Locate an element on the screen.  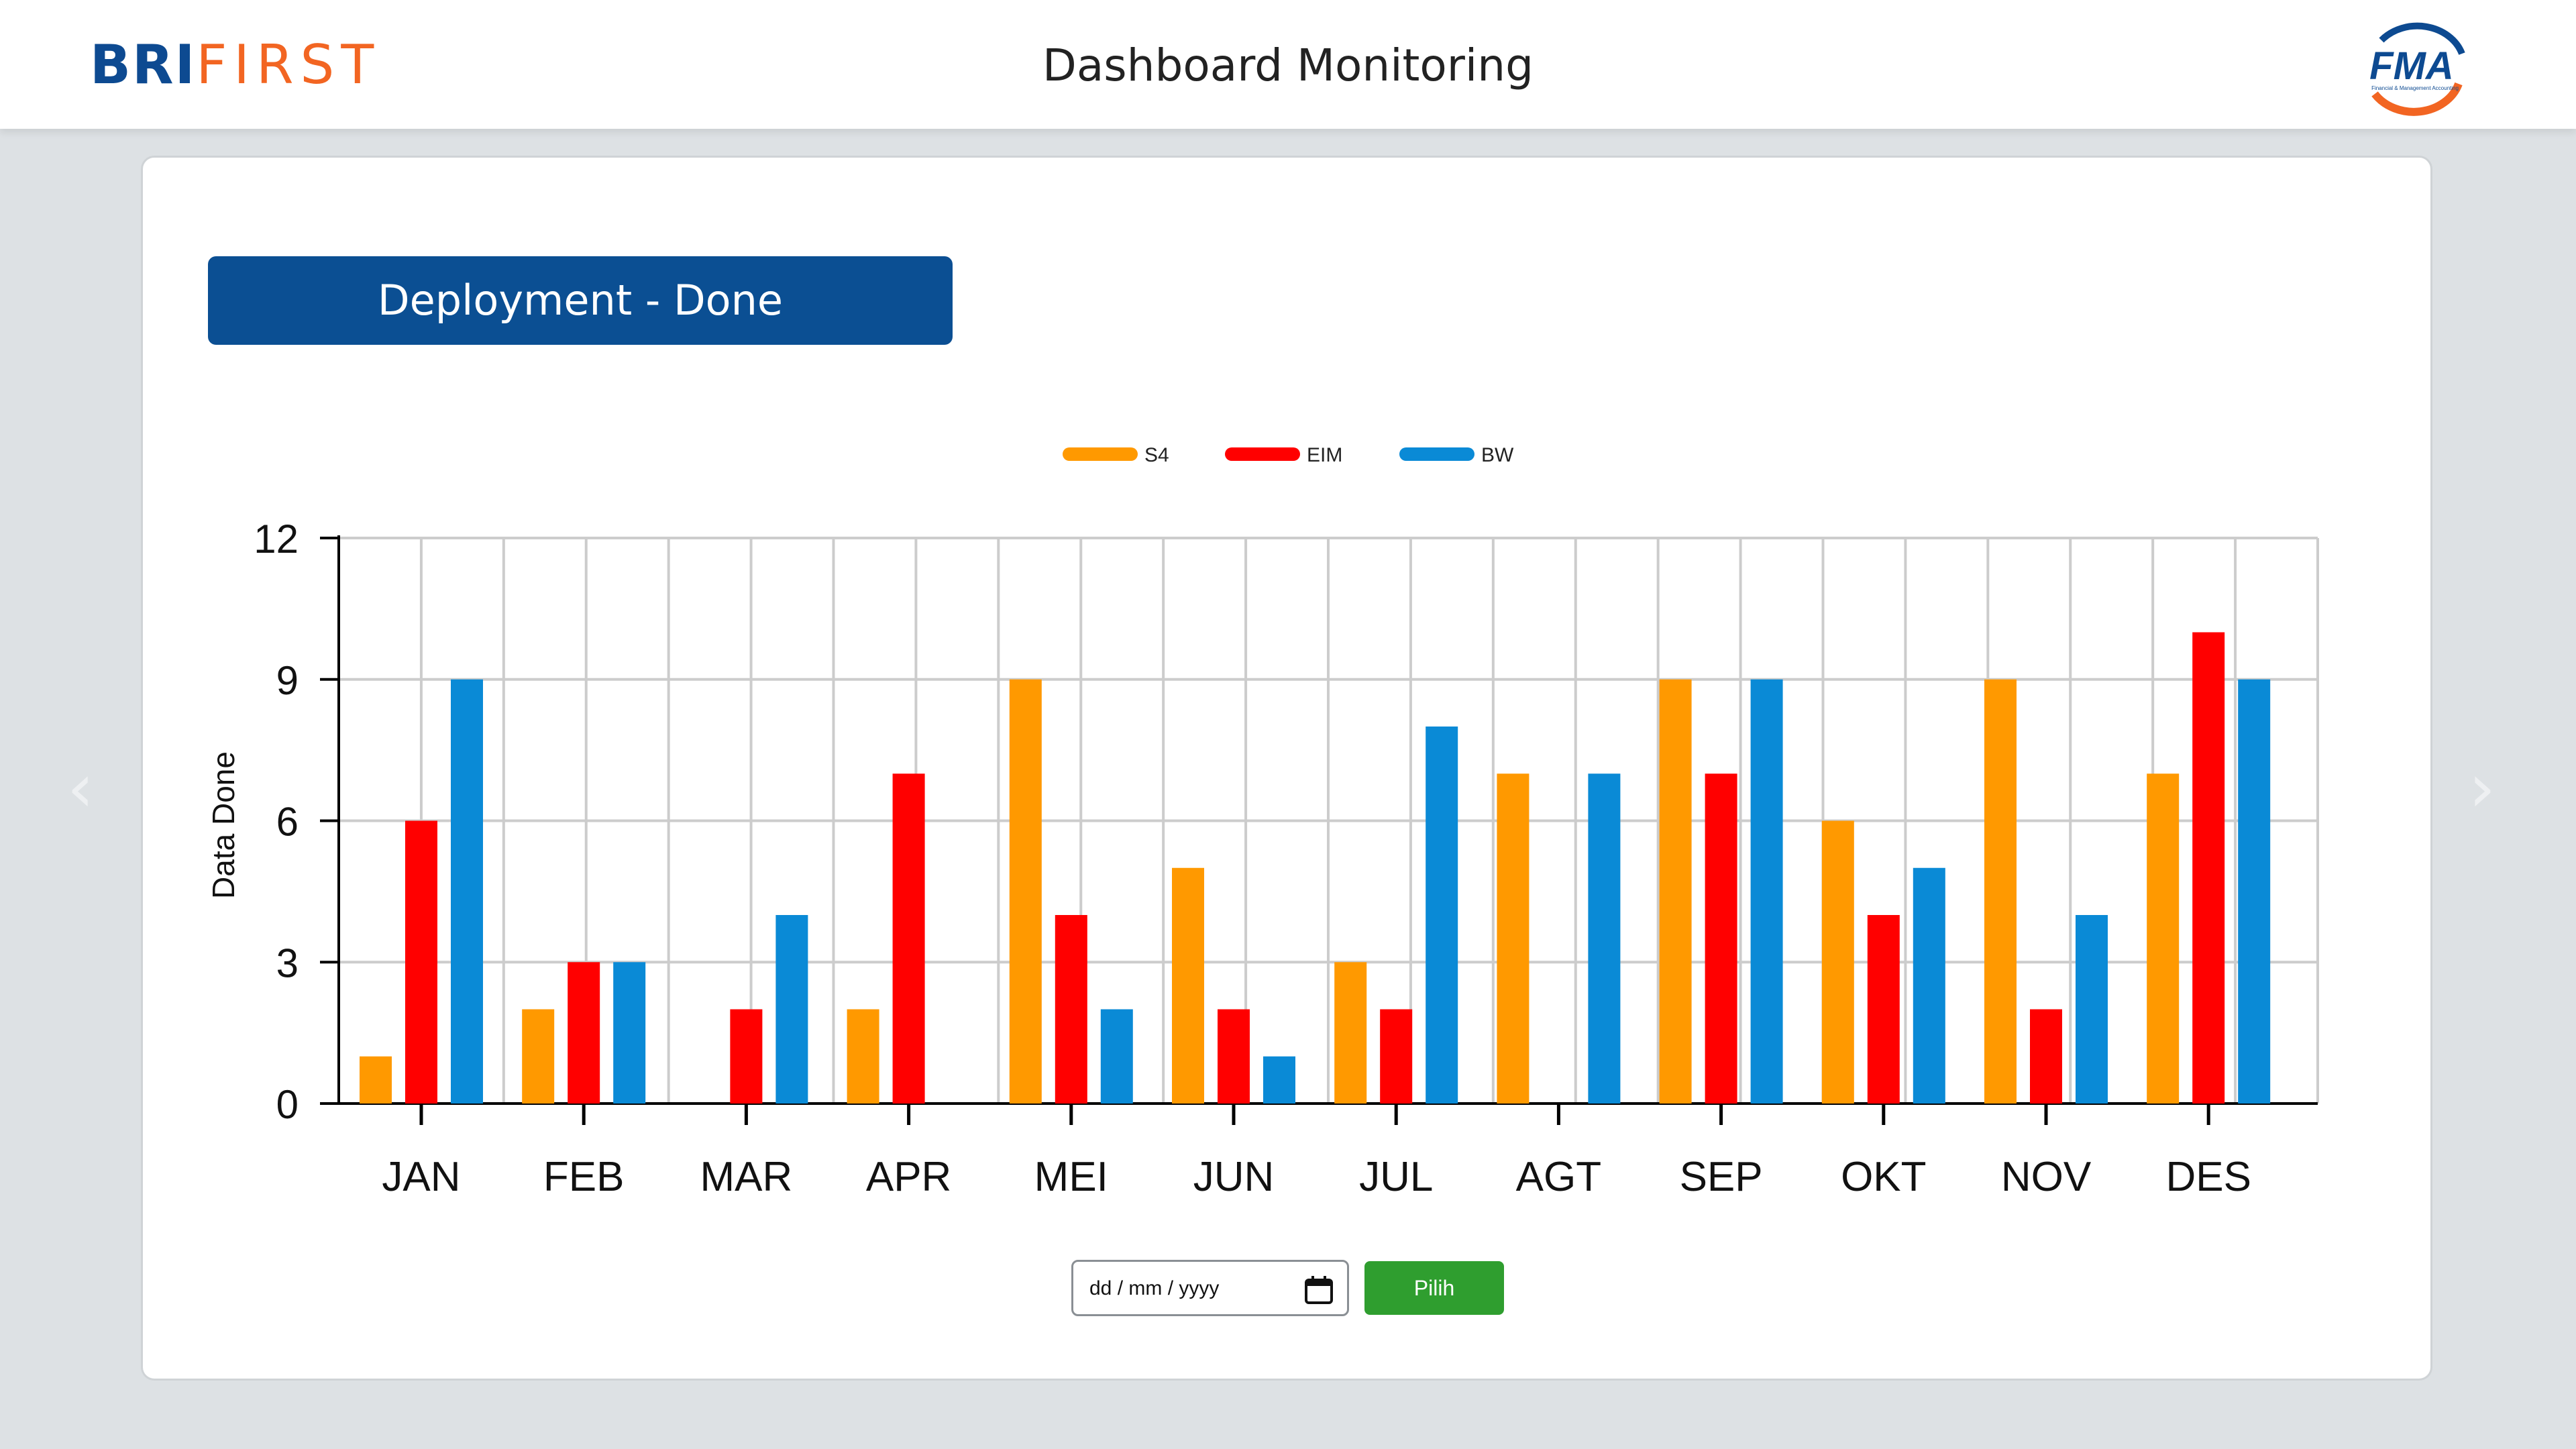
x-tick-label: FEB is located at coordinates (584, 1177).